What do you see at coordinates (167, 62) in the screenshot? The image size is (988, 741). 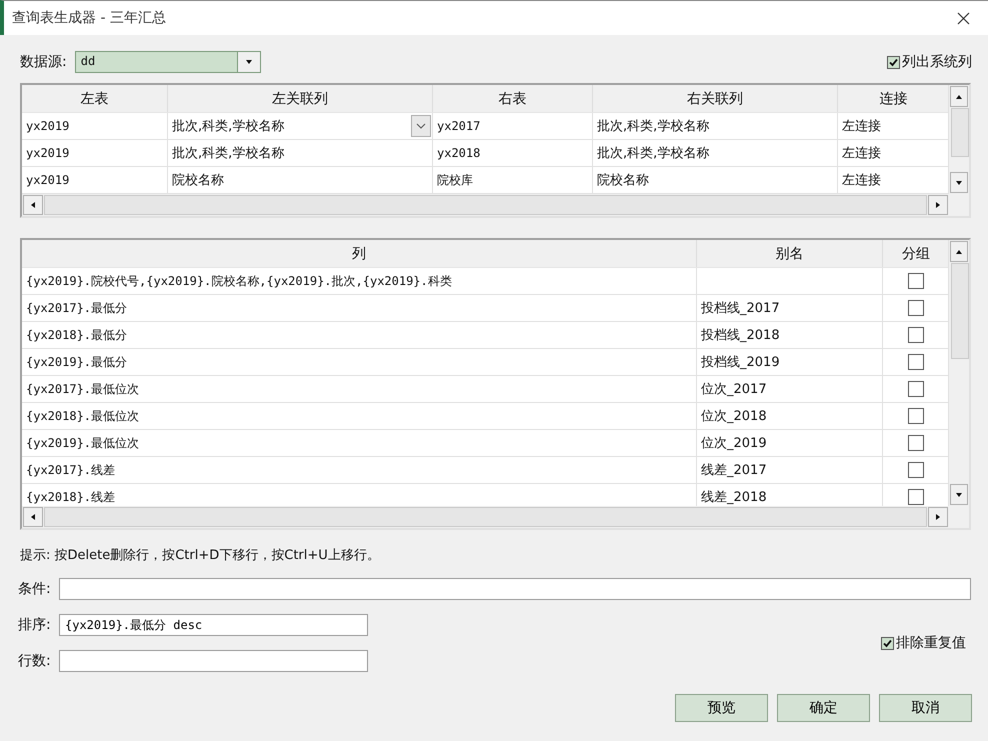 I see `data-source-dropdown: dd` at bounding box center [167, 62].